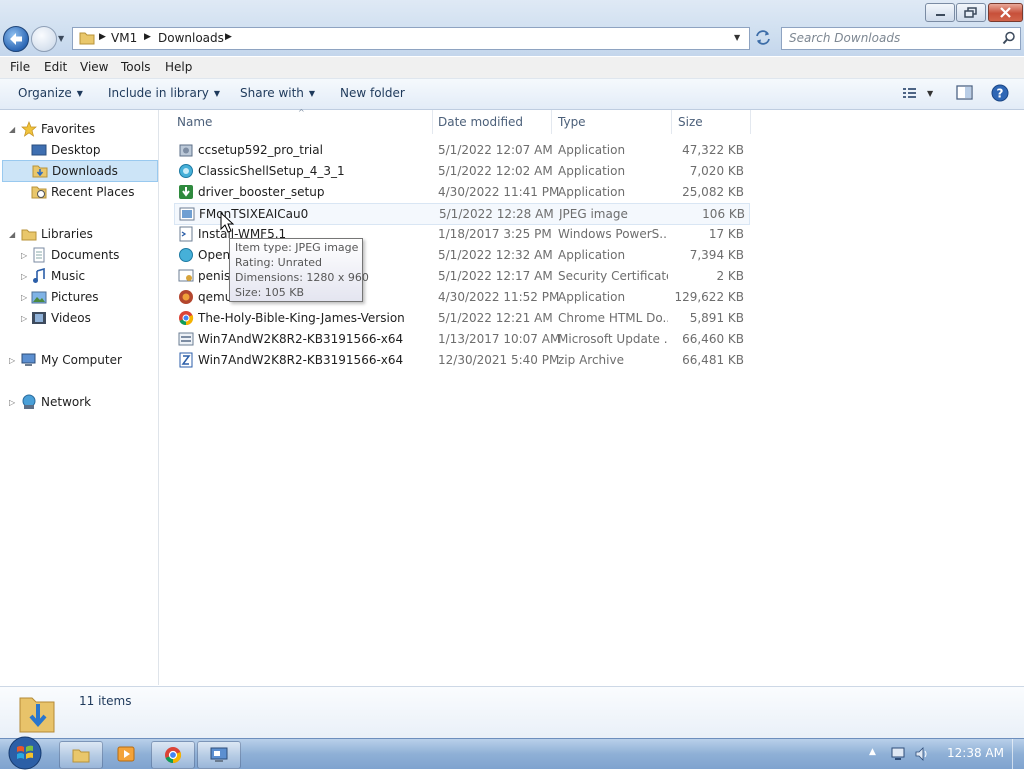 This screenshot has height=774, width=1024. I want to click on taskbar-chrome-button, so click(173, 755).